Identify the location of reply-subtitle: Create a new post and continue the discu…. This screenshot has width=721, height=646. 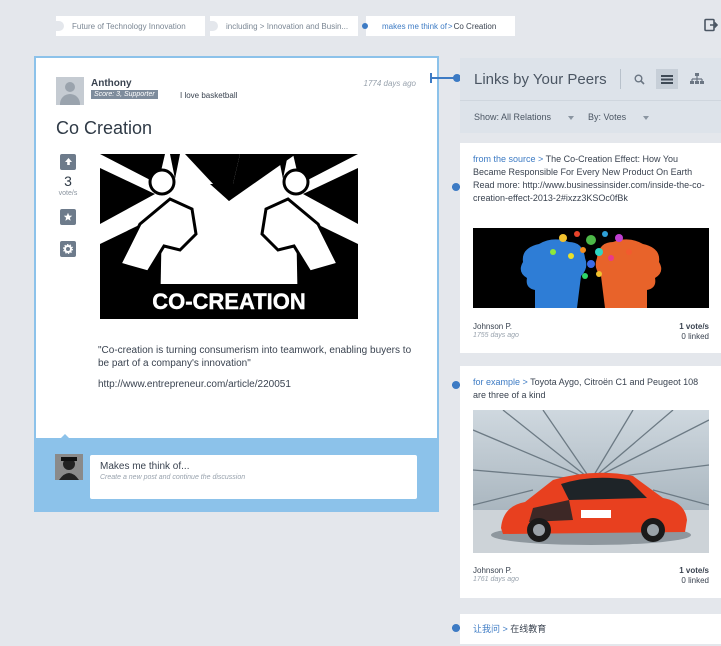
(173, 477).